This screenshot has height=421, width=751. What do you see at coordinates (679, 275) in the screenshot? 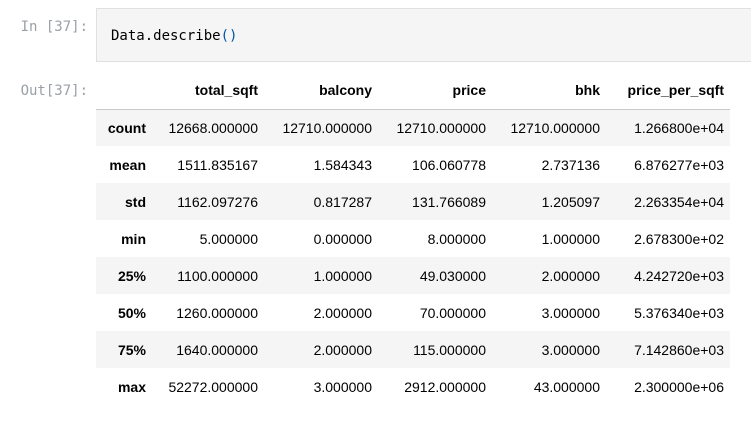
I see `table-cell: 4.242720e+03` at bounding box center [679, 275].